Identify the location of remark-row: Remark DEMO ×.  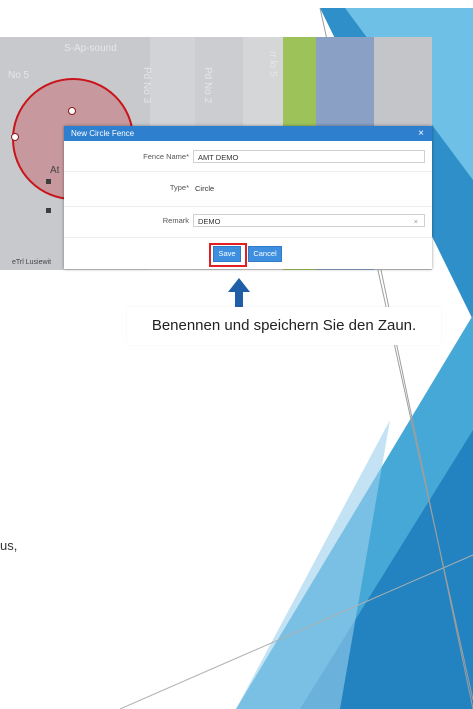
(248, 221).